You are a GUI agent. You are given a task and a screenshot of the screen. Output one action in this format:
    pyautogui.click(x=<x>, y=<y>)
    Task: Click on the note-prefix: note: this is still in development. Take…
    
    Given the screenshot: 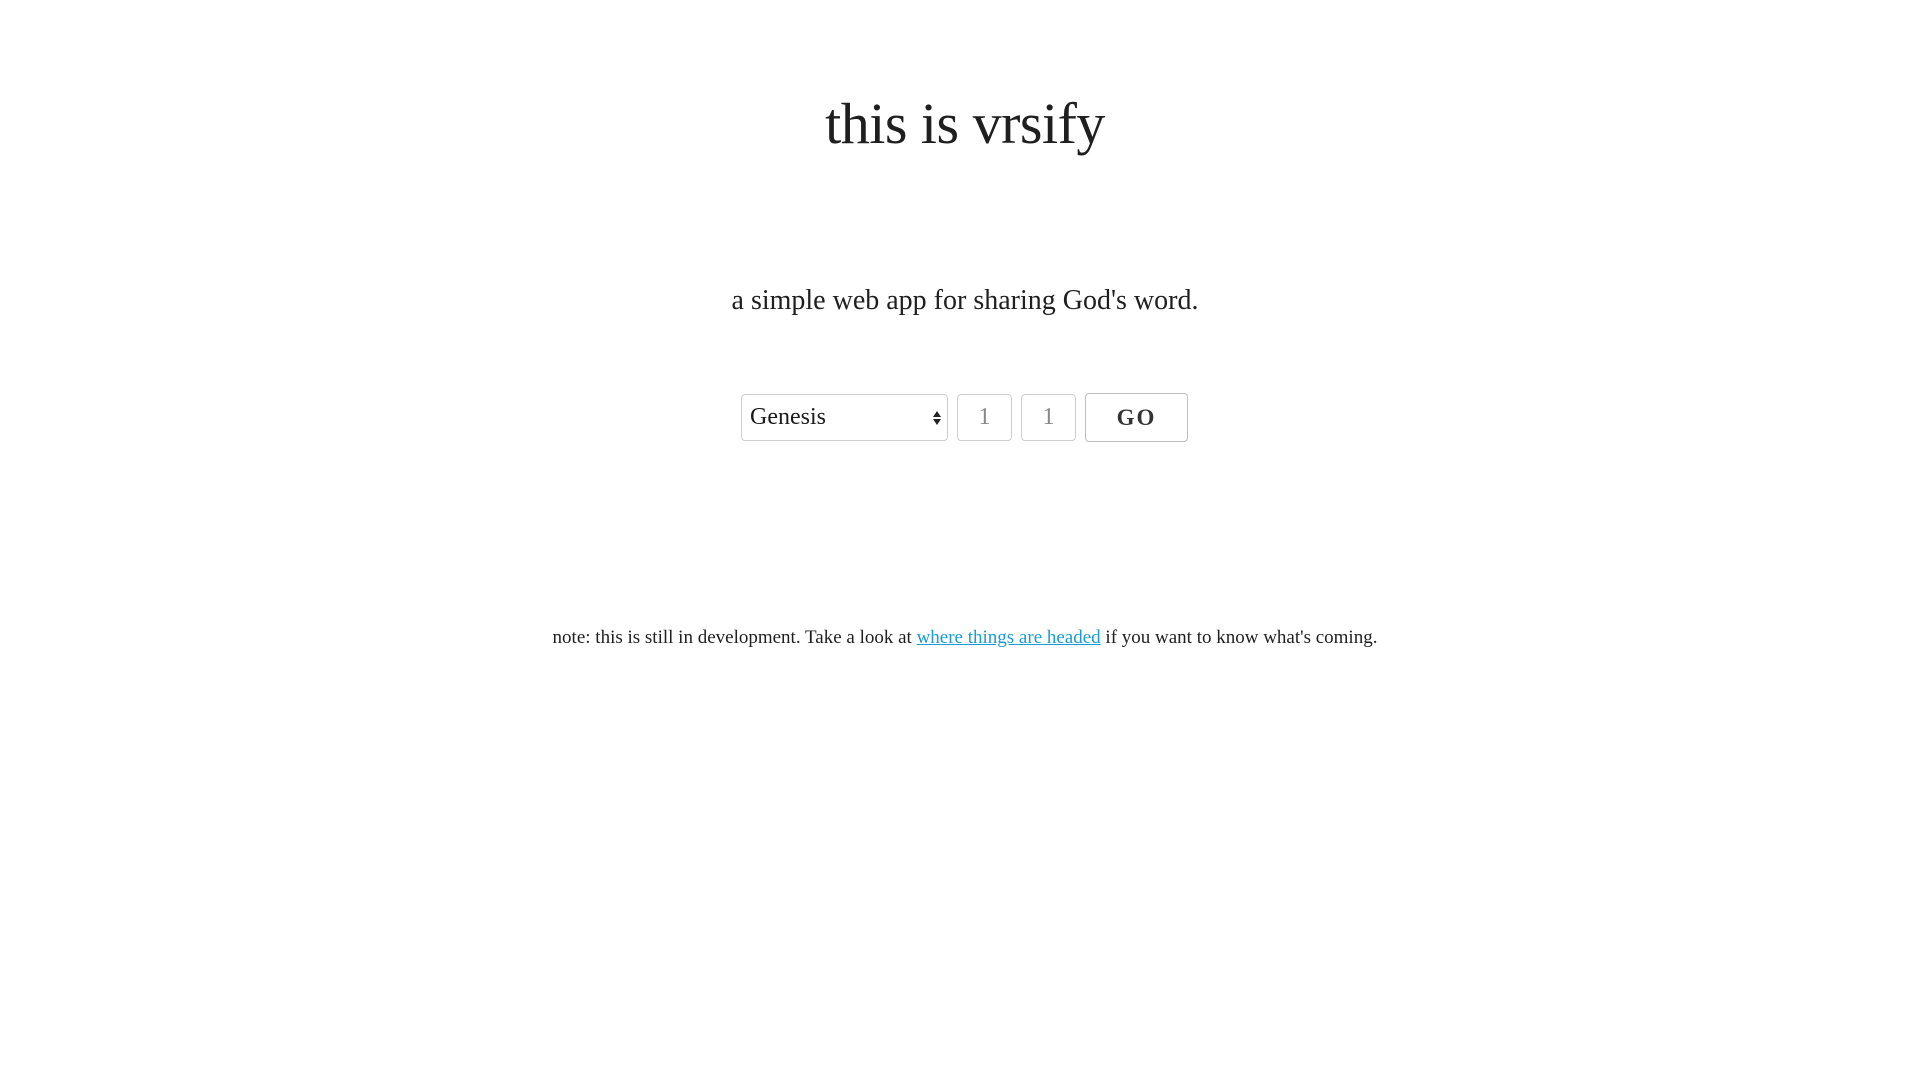 What is the action you would take?
    pyautogui.click(x=732, y=637)
    